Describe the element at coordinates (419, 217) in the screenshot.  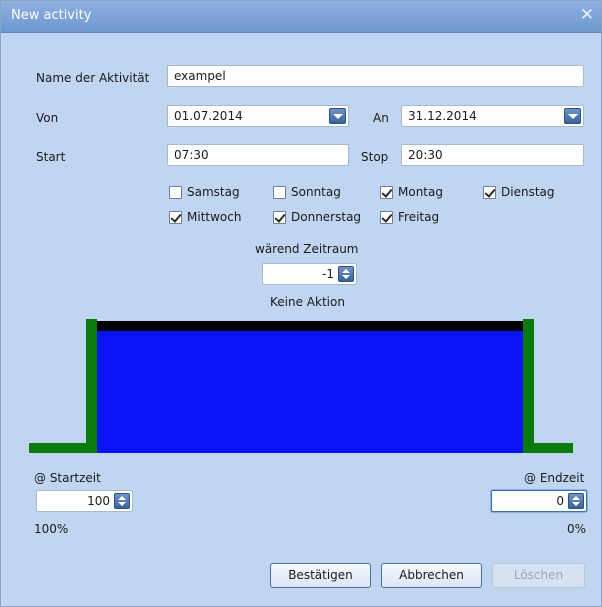
I see `checkbox-label: Freitag` at that location.